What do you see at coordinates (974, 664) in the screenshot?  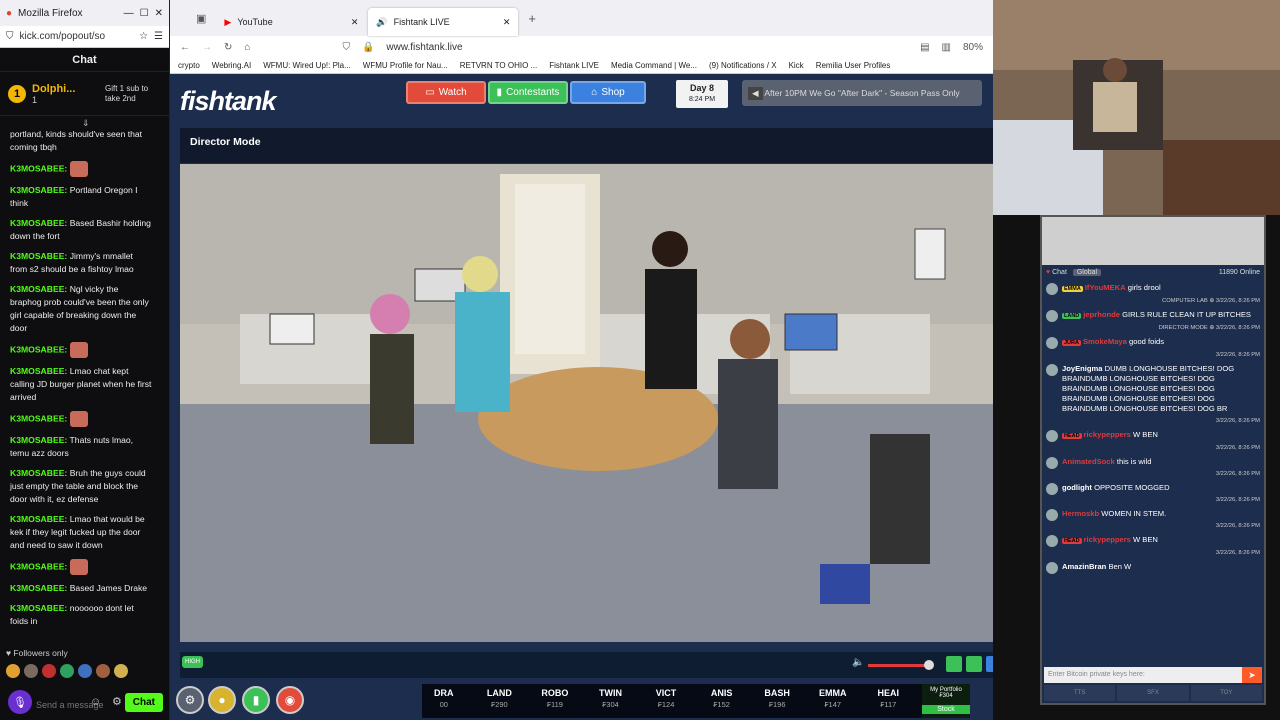 I see `pip-icon` at bounding box center [974, 664].